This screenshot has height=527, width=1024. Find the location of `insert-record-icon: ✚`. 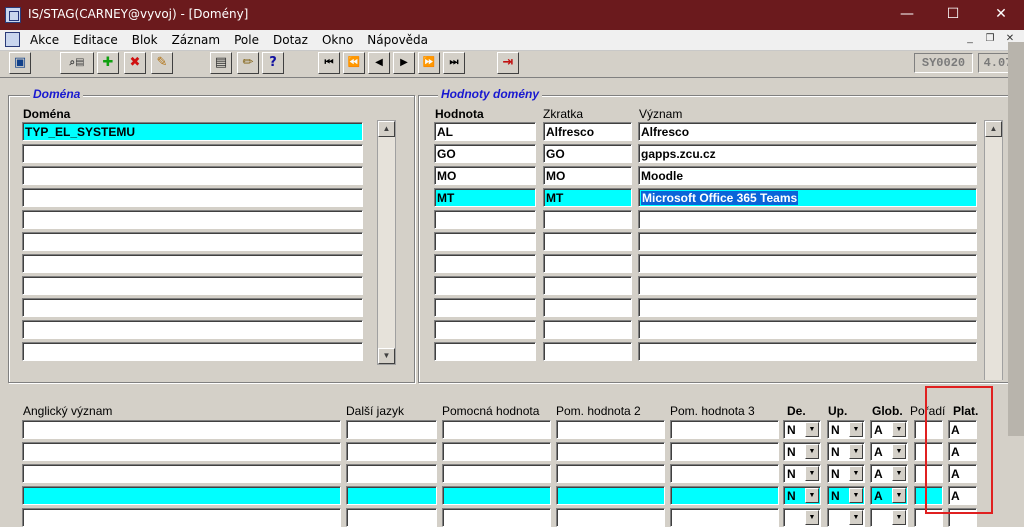

insert-record-icon: ✚ is located at coordinates (108, 63).